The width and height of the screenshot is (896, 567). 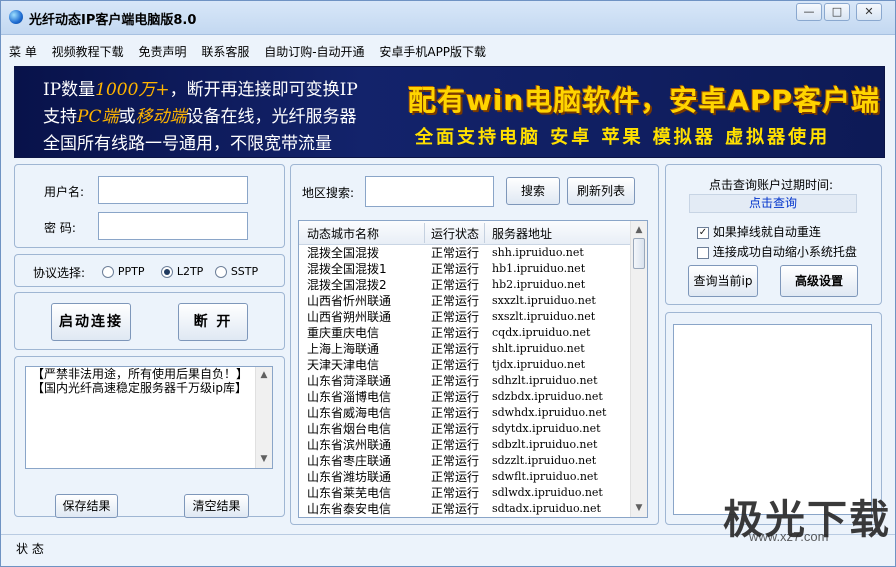 I want to click on table-row: 山东省枣庄联通 正常运行 sdzzlt.ipruiduo.net, so click(x=464, y=461).